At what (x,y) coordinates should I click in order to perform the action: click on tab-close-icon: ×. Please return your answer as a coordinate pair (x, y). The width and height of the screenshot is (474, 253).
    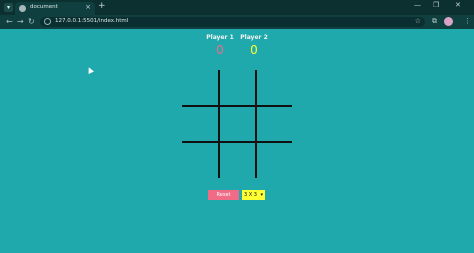
    Looking at the image, I should click on (88, 7).